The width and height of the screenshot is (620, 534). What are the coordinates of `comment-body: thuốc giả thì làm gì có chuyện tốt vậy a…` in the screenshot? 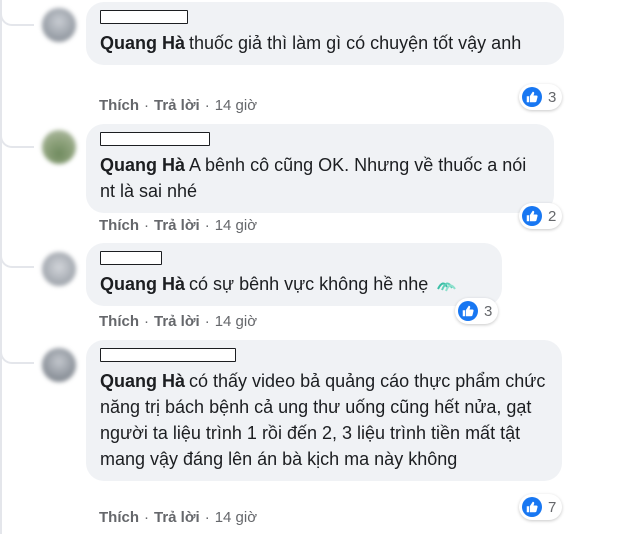 It's located at (355, 43).